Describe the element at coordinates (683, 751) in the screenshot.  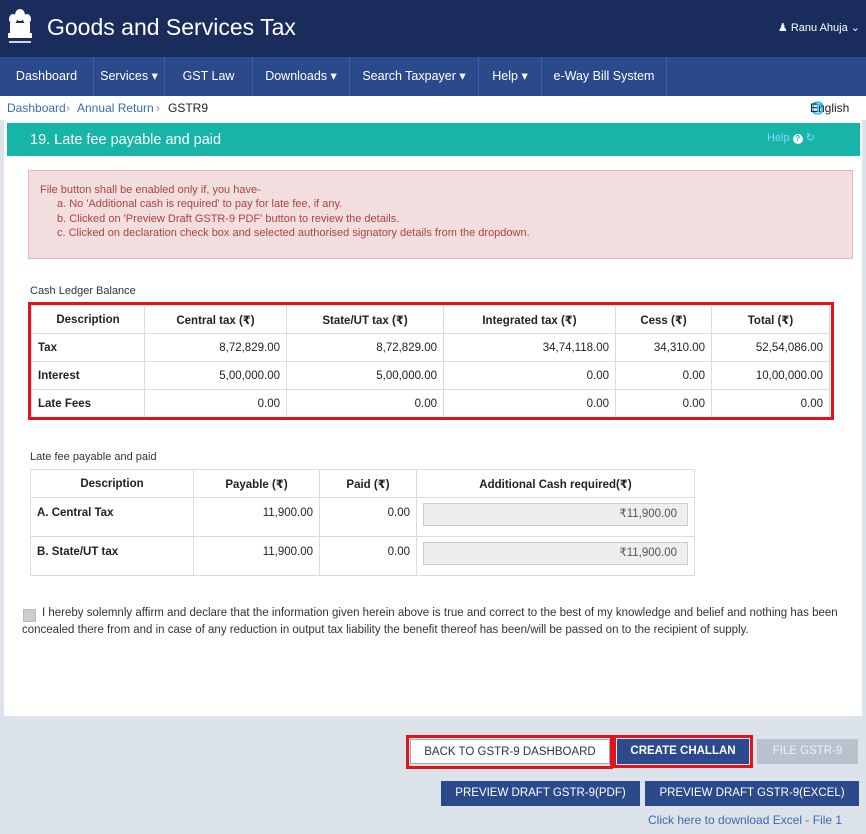
I see `challan-button-highlight` at that location.